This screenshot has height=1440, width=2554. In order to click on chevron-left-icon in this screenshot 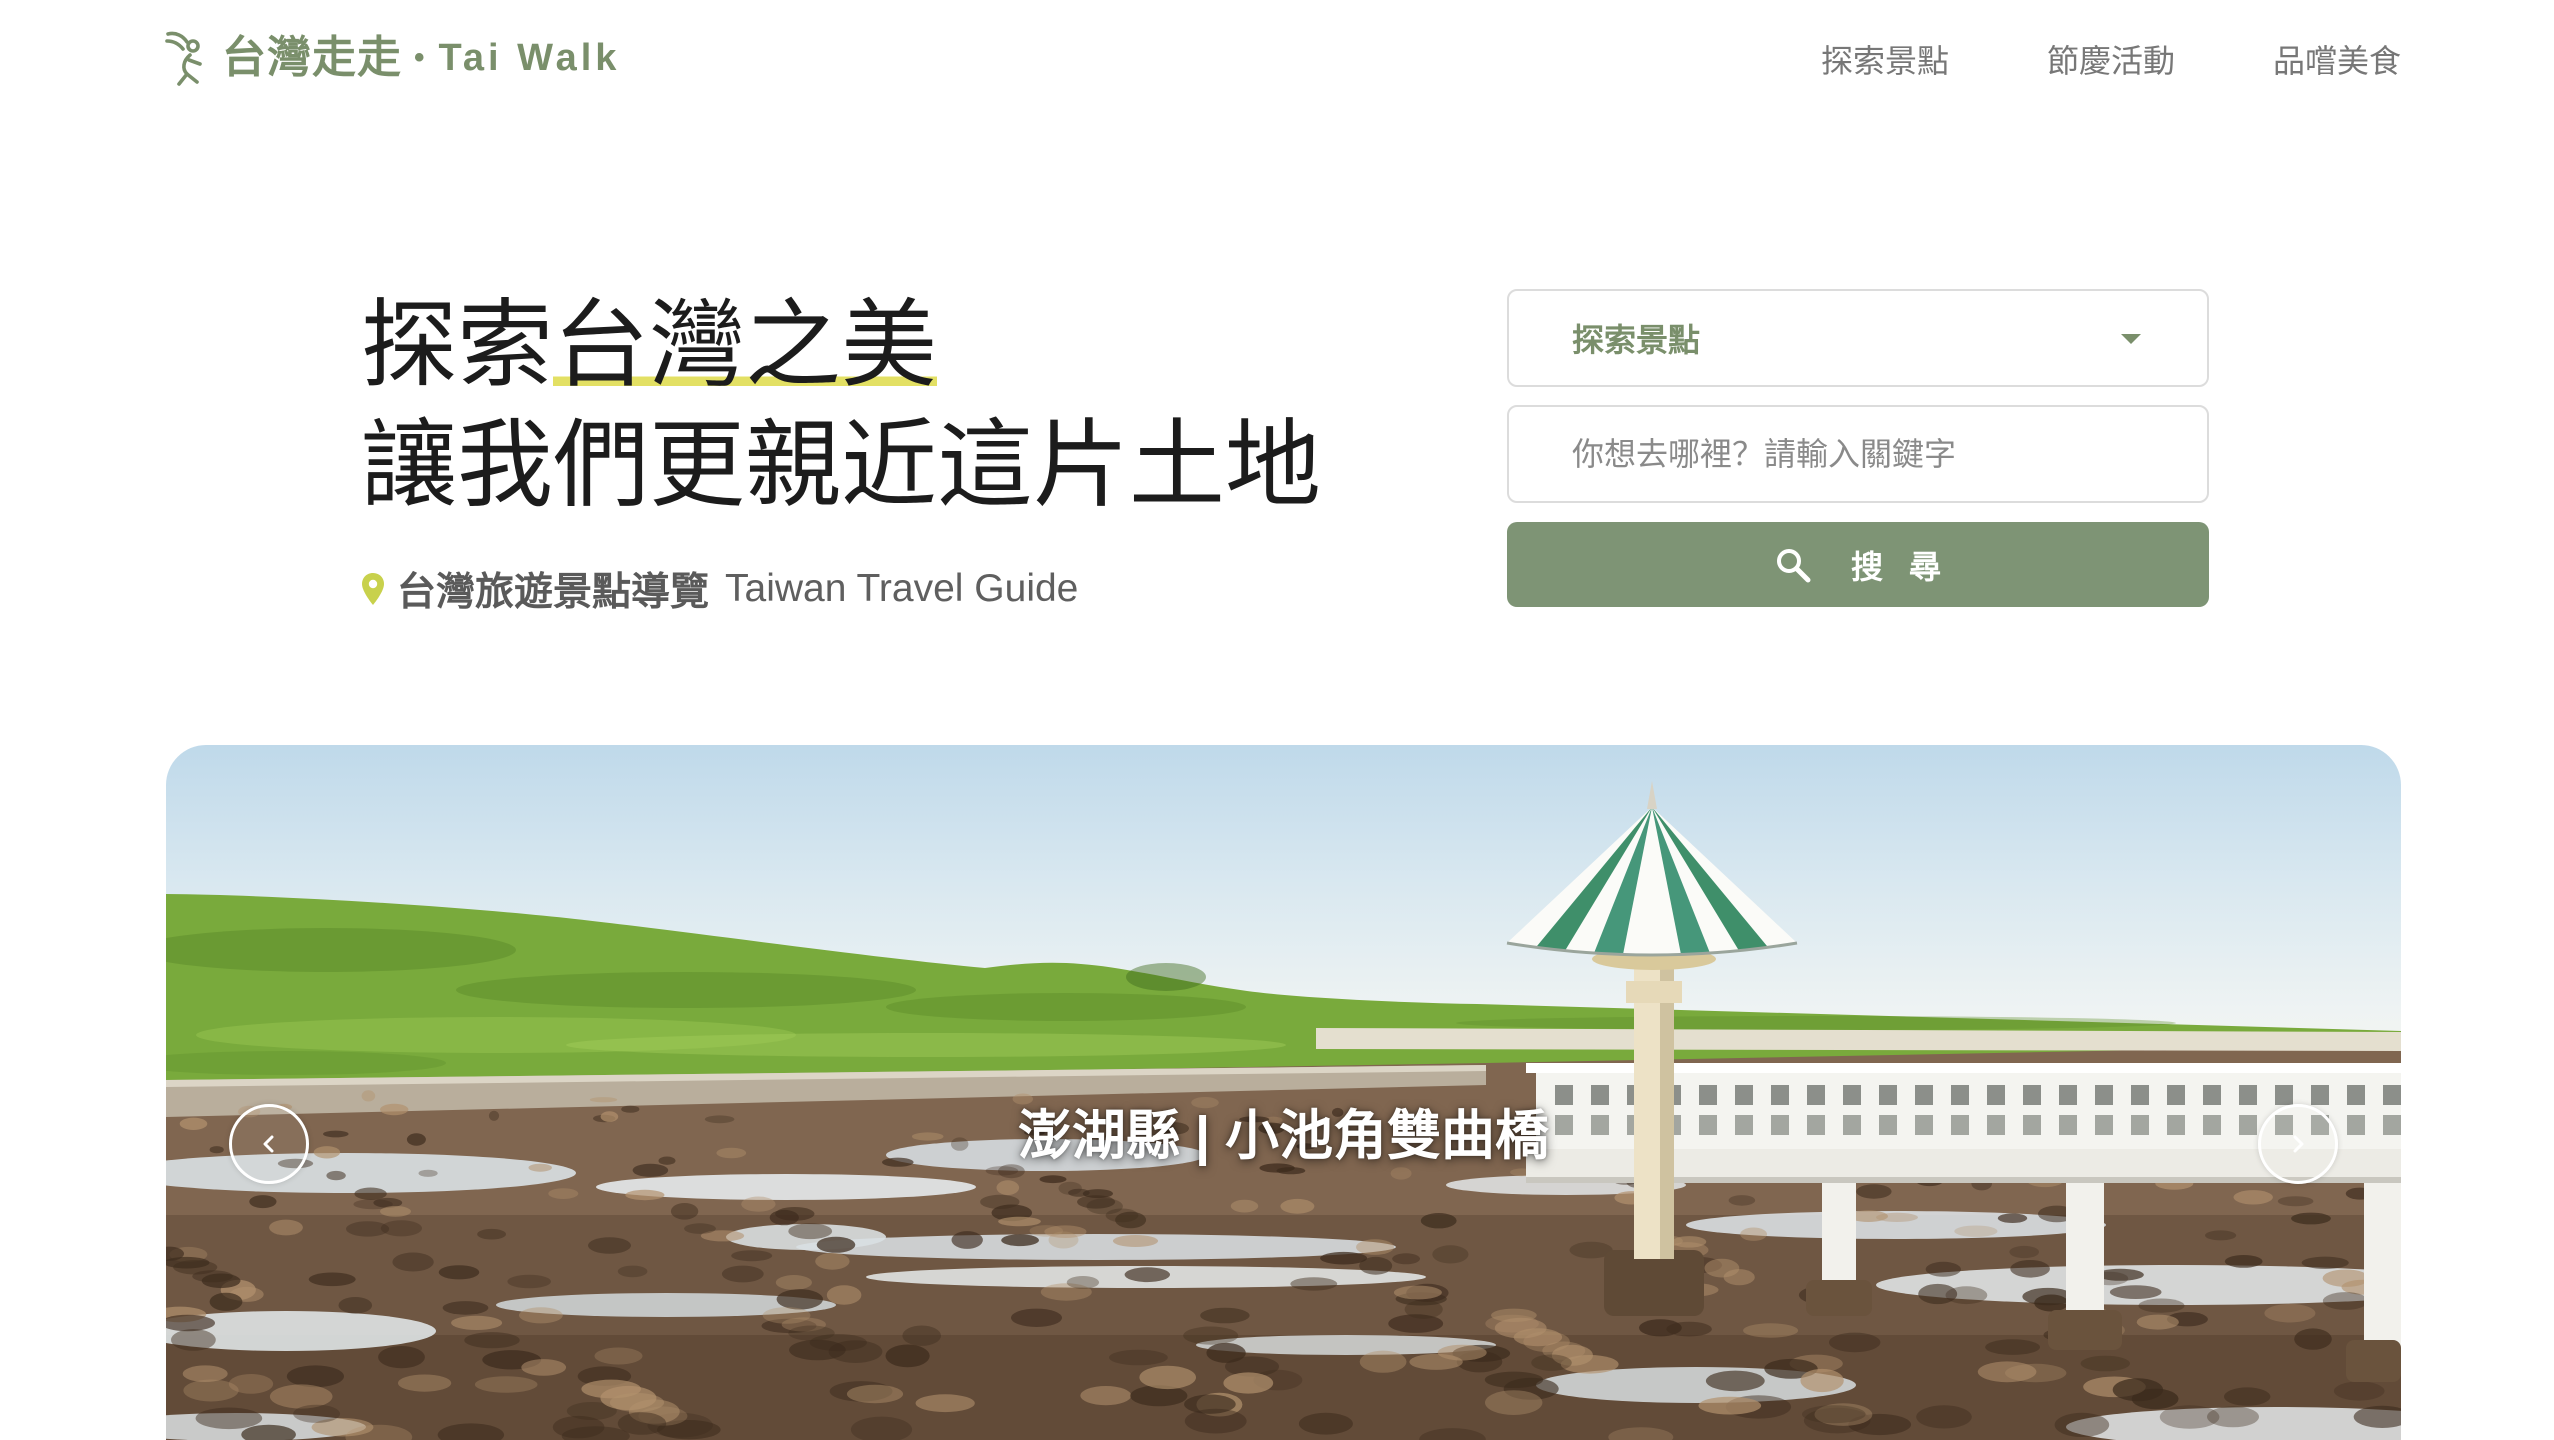, I will do `click(268, 1144)`.